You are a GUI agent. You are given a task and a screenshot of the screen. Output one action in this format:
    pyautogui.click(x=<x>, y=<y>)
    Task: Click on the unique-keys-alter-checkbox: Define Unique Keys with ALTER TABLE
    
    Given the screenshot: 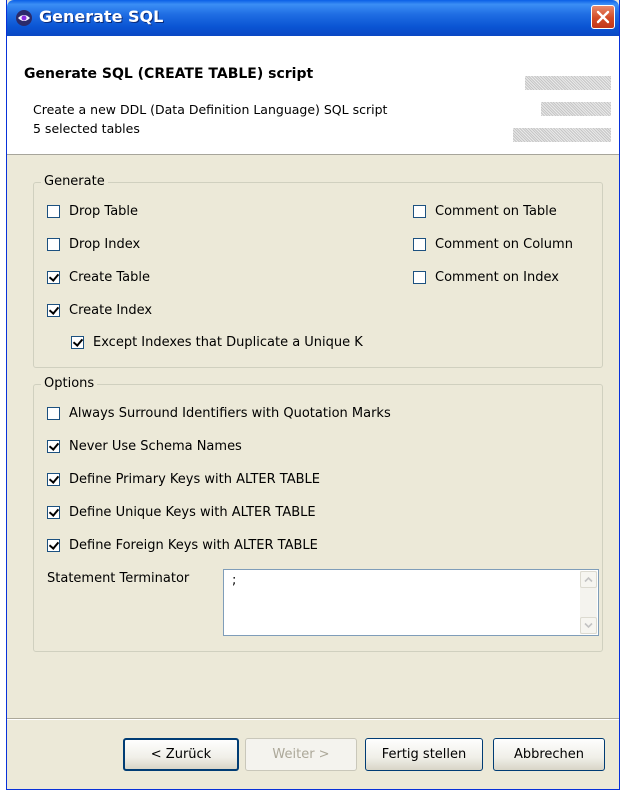 What is the action you would take?
    pyautogui.click(x=181, y=512)
    